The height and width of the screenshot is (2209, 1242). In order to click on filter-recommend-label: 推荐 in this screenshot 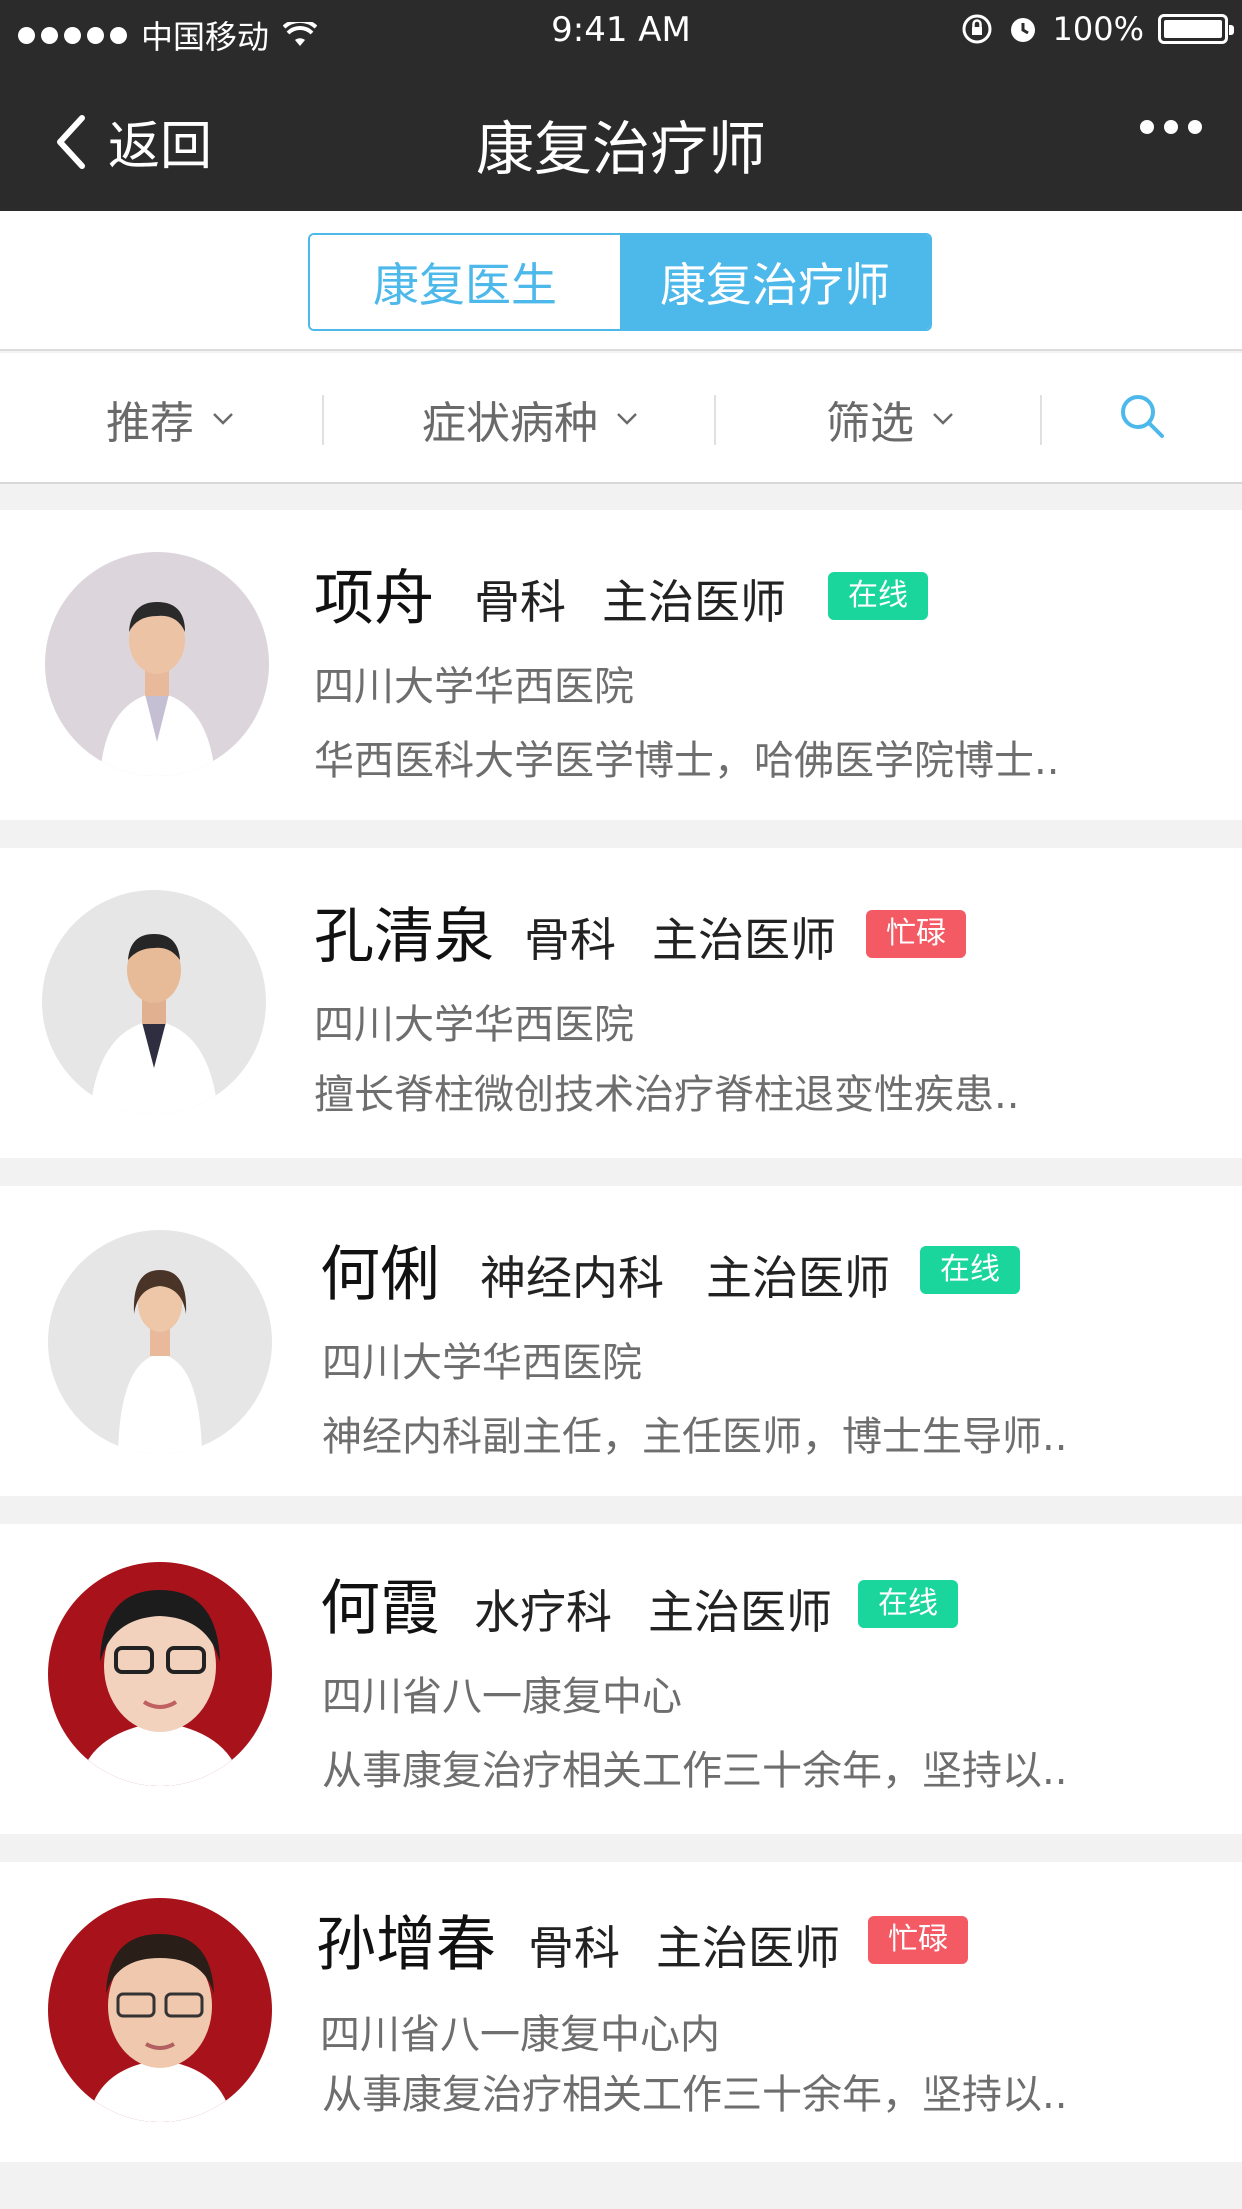, I will do `click(150, 423)`.